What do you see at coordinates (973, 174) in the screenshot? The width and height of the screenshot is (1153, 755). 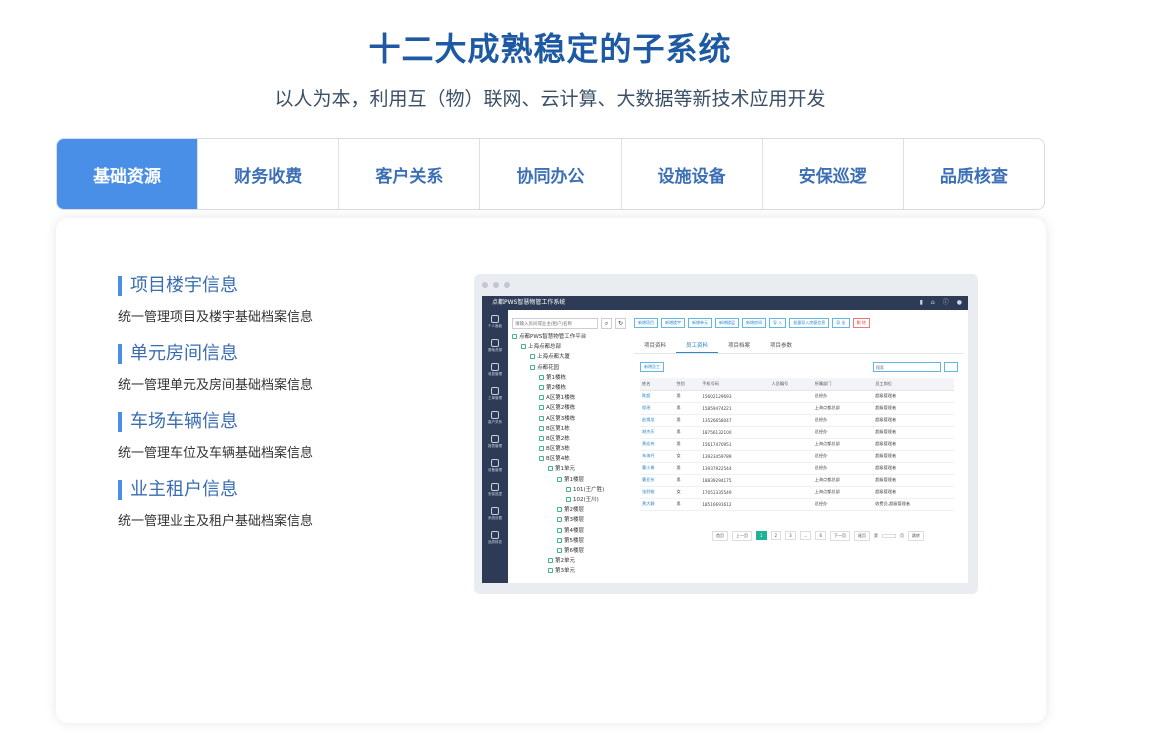 I see `tab-quality: 品质核查` at bounding box center [973, 174].